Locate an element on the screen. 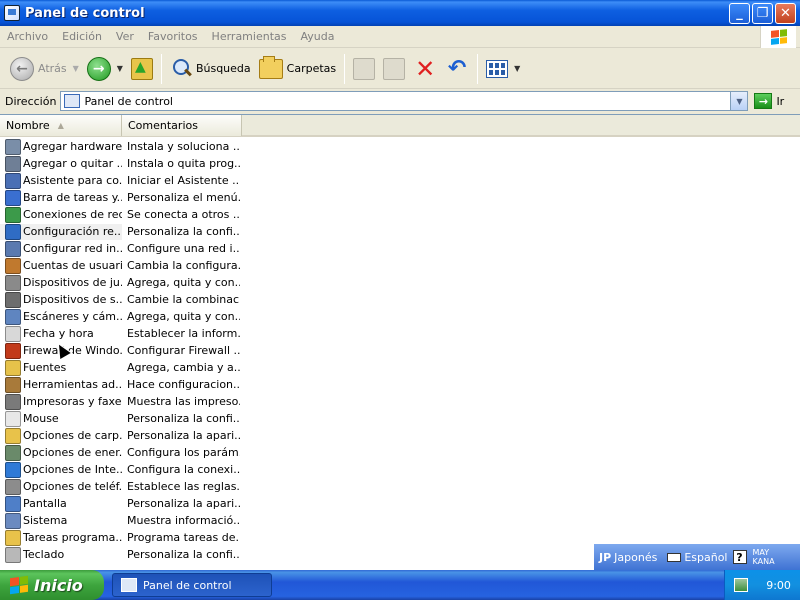 The width and height of the screenshot is (800, 600). menu-archivo: Archivo is located at coordinates (27, 36).